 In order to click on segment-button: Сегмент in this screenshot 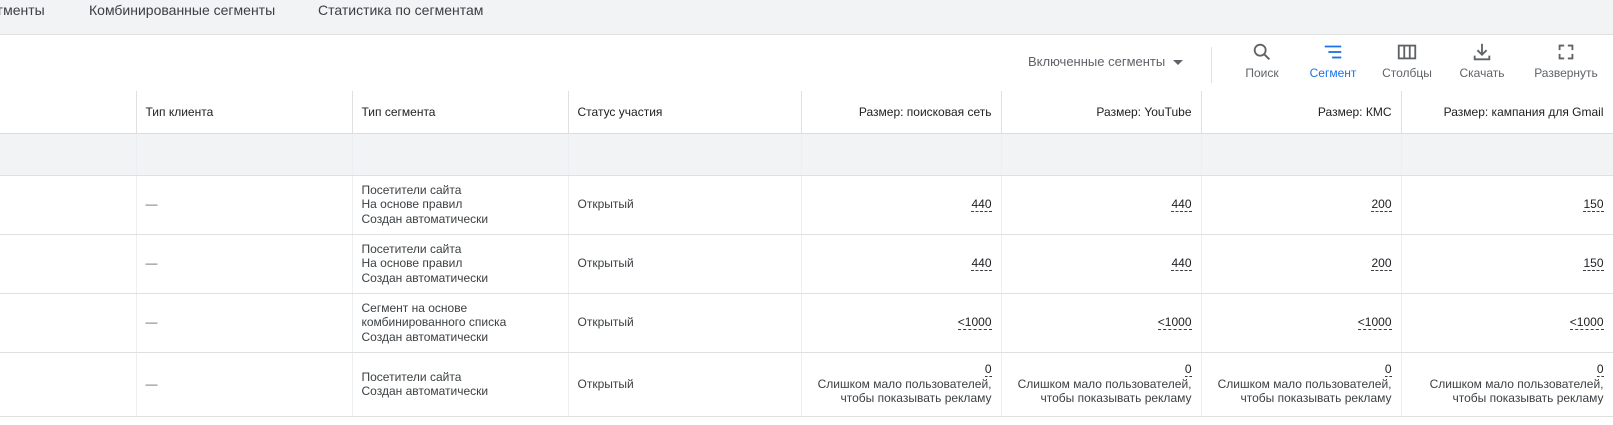, I will do `click(1333, 64)`.